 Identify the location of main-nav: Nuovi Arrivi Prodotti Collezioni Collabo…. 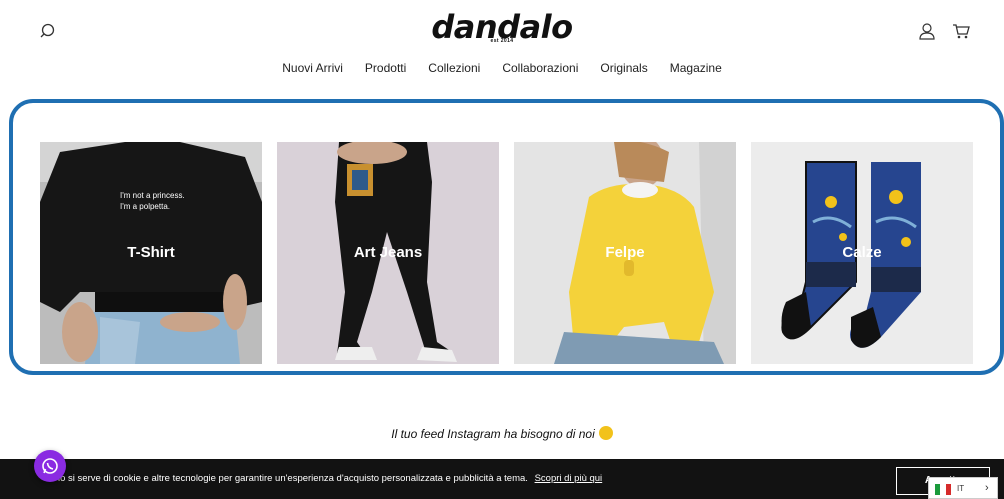
(502, 68).